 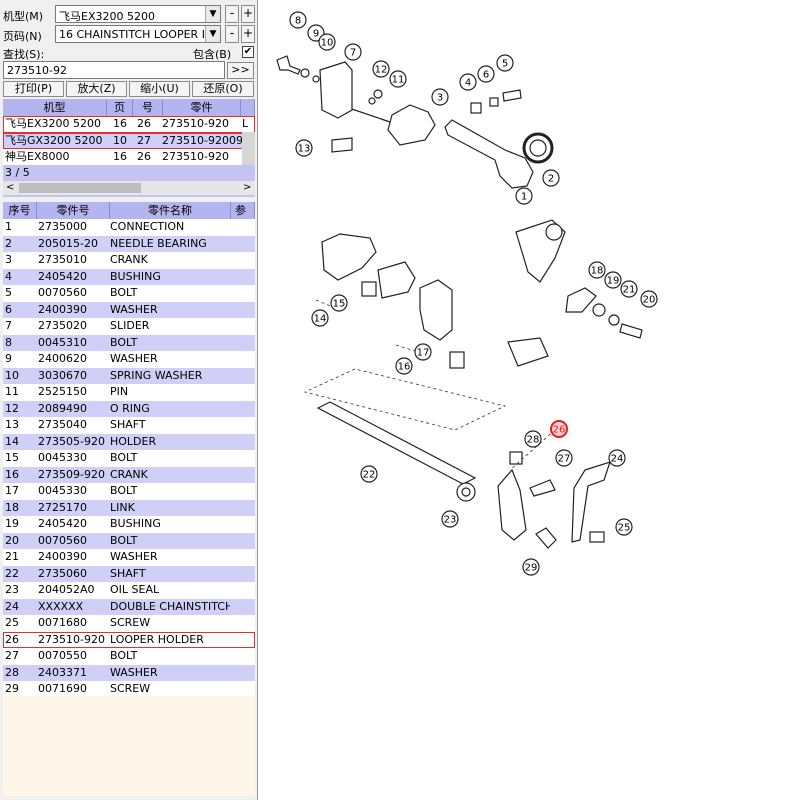 I want to click on row-index: 6, so click(x=8, y=309).